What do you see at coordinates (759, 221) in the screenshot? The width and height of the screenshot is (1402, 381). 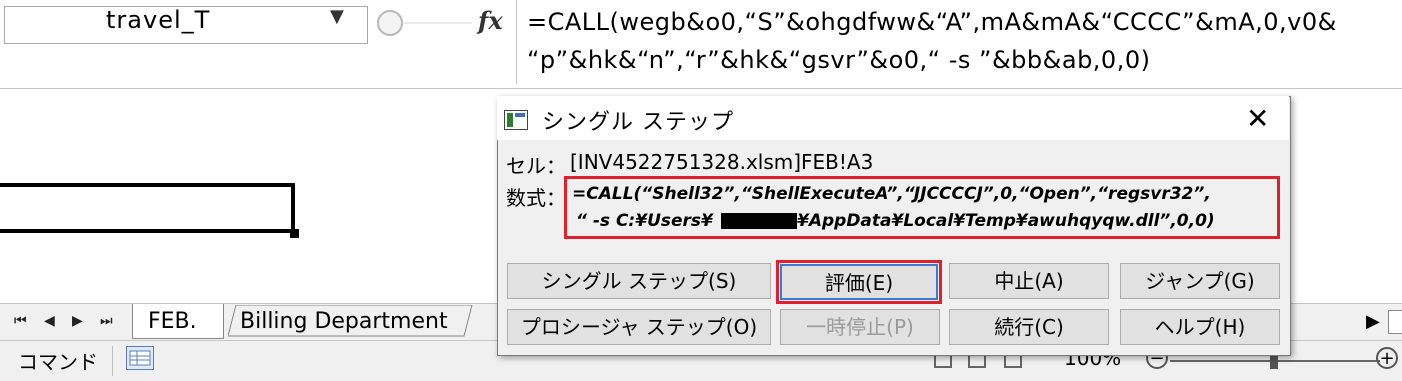 I see `redaction-bar` at bounding box center [759, 221].